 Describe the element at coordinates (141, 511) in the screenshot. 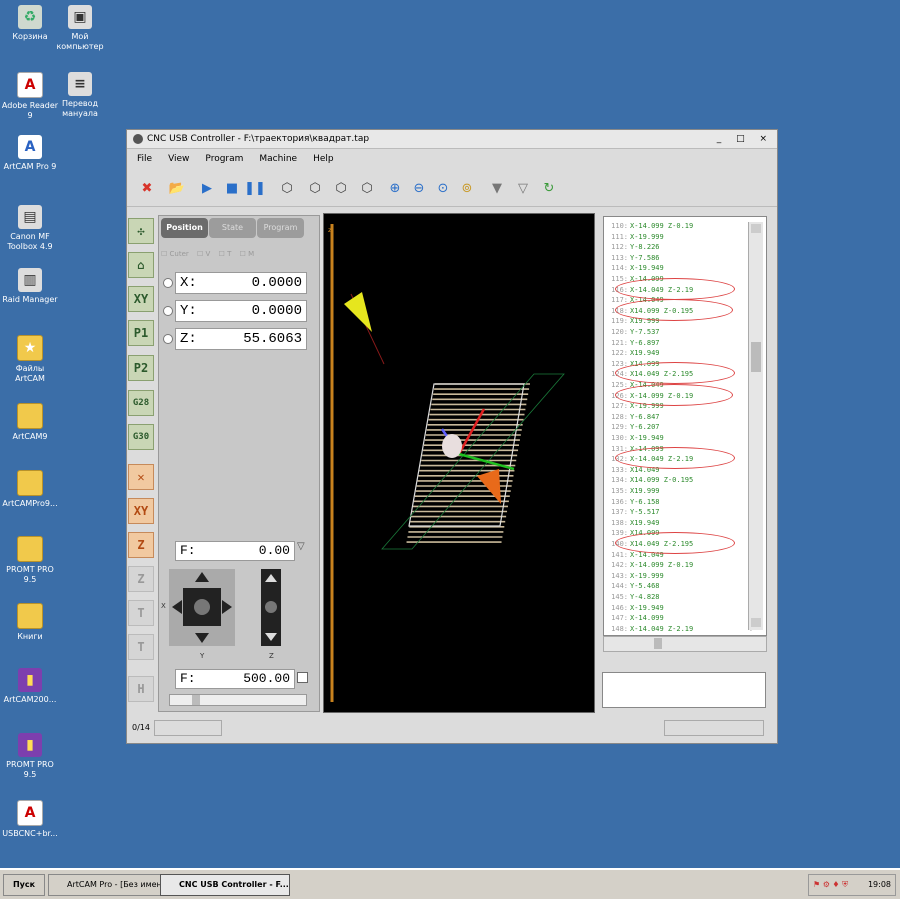

I see `zero-xy-button: XY` at that location.